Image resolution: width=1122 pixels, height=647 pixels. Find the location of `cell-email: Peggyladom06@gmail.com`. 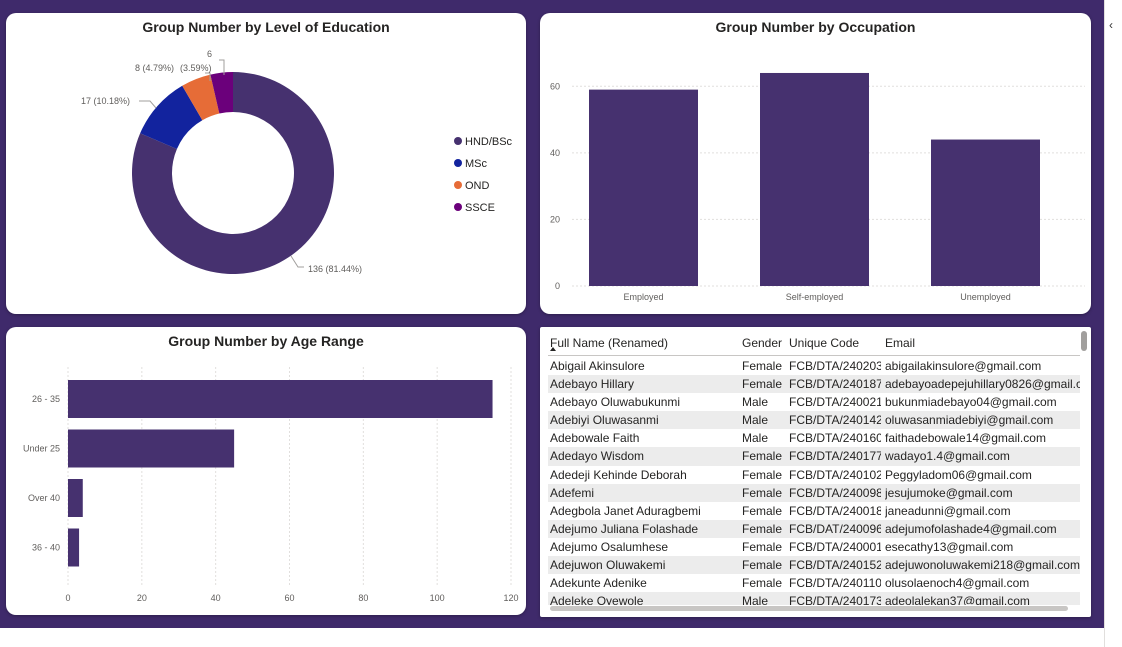

cell-email: Peggyladom06@gmail.com is located at coordinates (958, 474).